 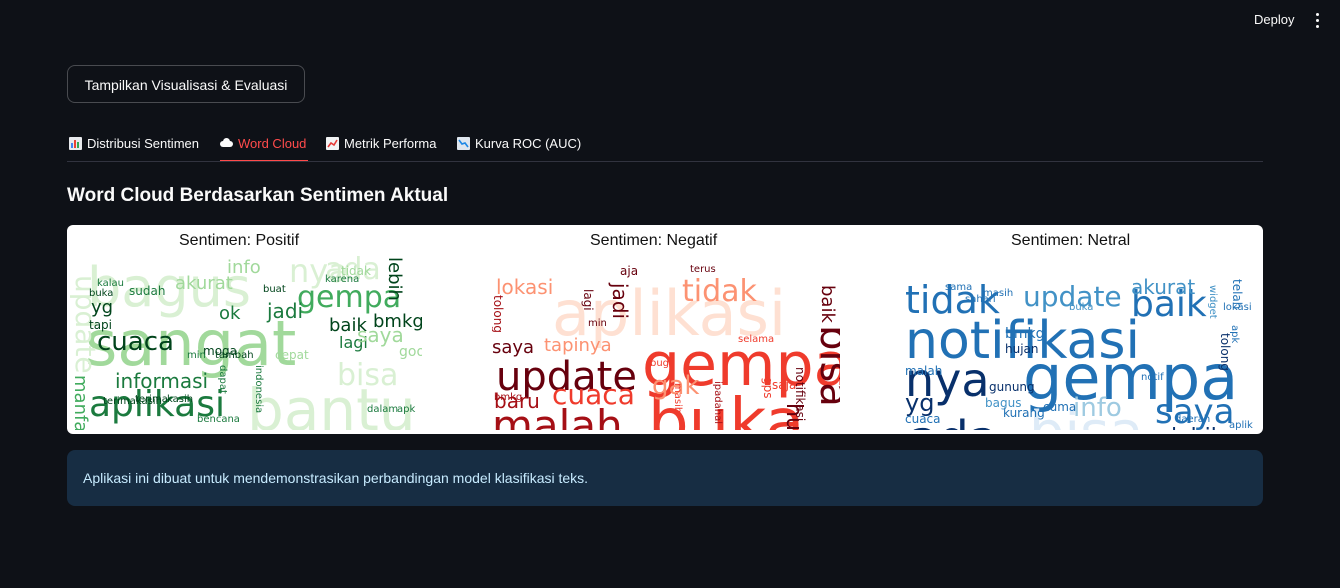 I want to click on wordcloud-word: tapi, so click(x=101, y=325).